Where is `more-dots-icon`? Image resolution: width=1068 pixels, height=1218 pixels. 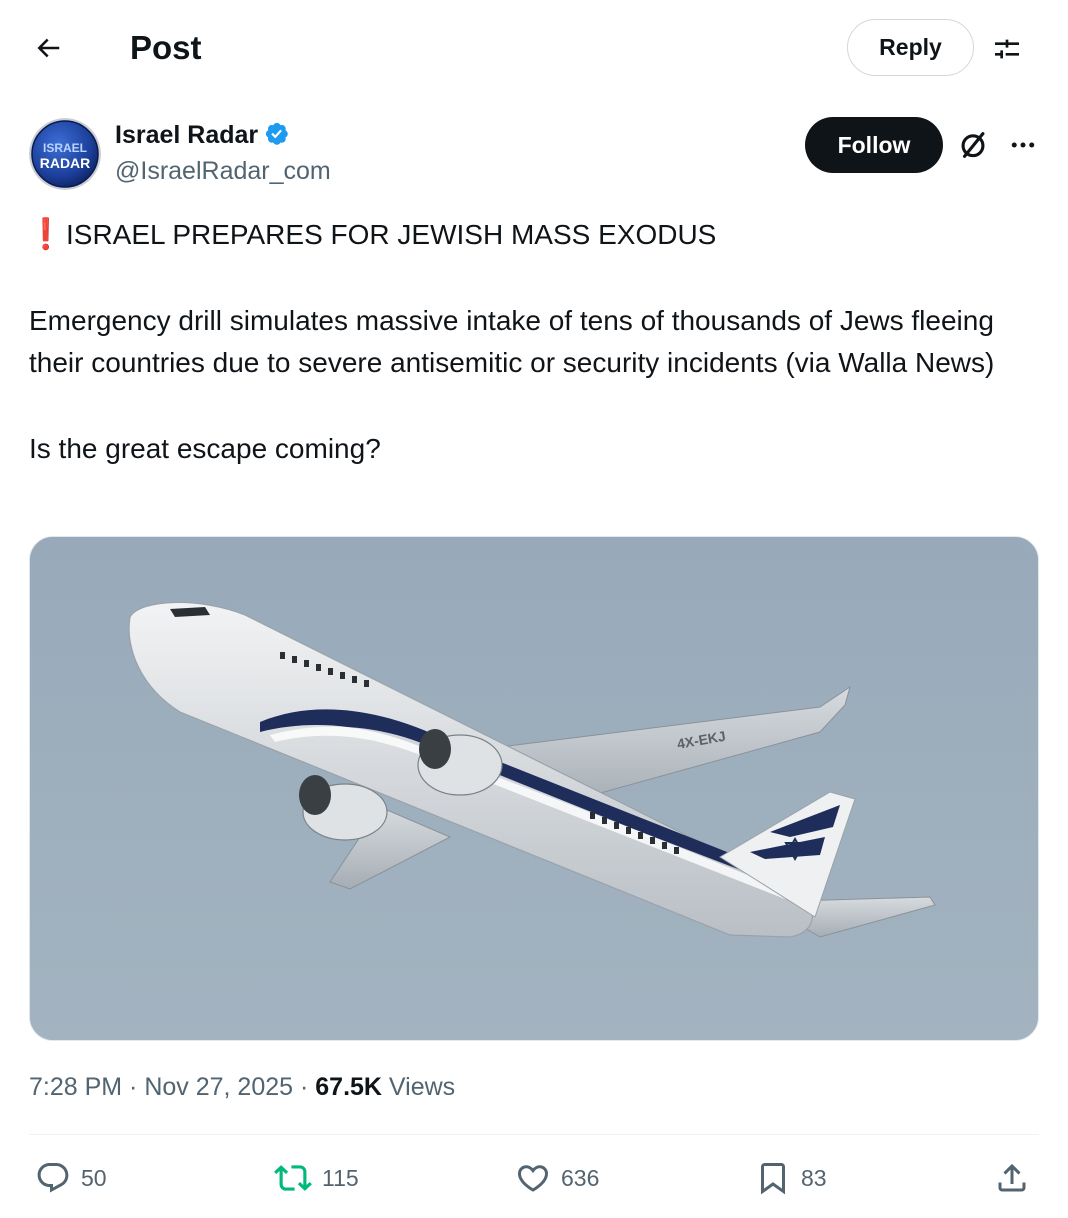 more-dots-icon is located at coordinates (1023, 145).